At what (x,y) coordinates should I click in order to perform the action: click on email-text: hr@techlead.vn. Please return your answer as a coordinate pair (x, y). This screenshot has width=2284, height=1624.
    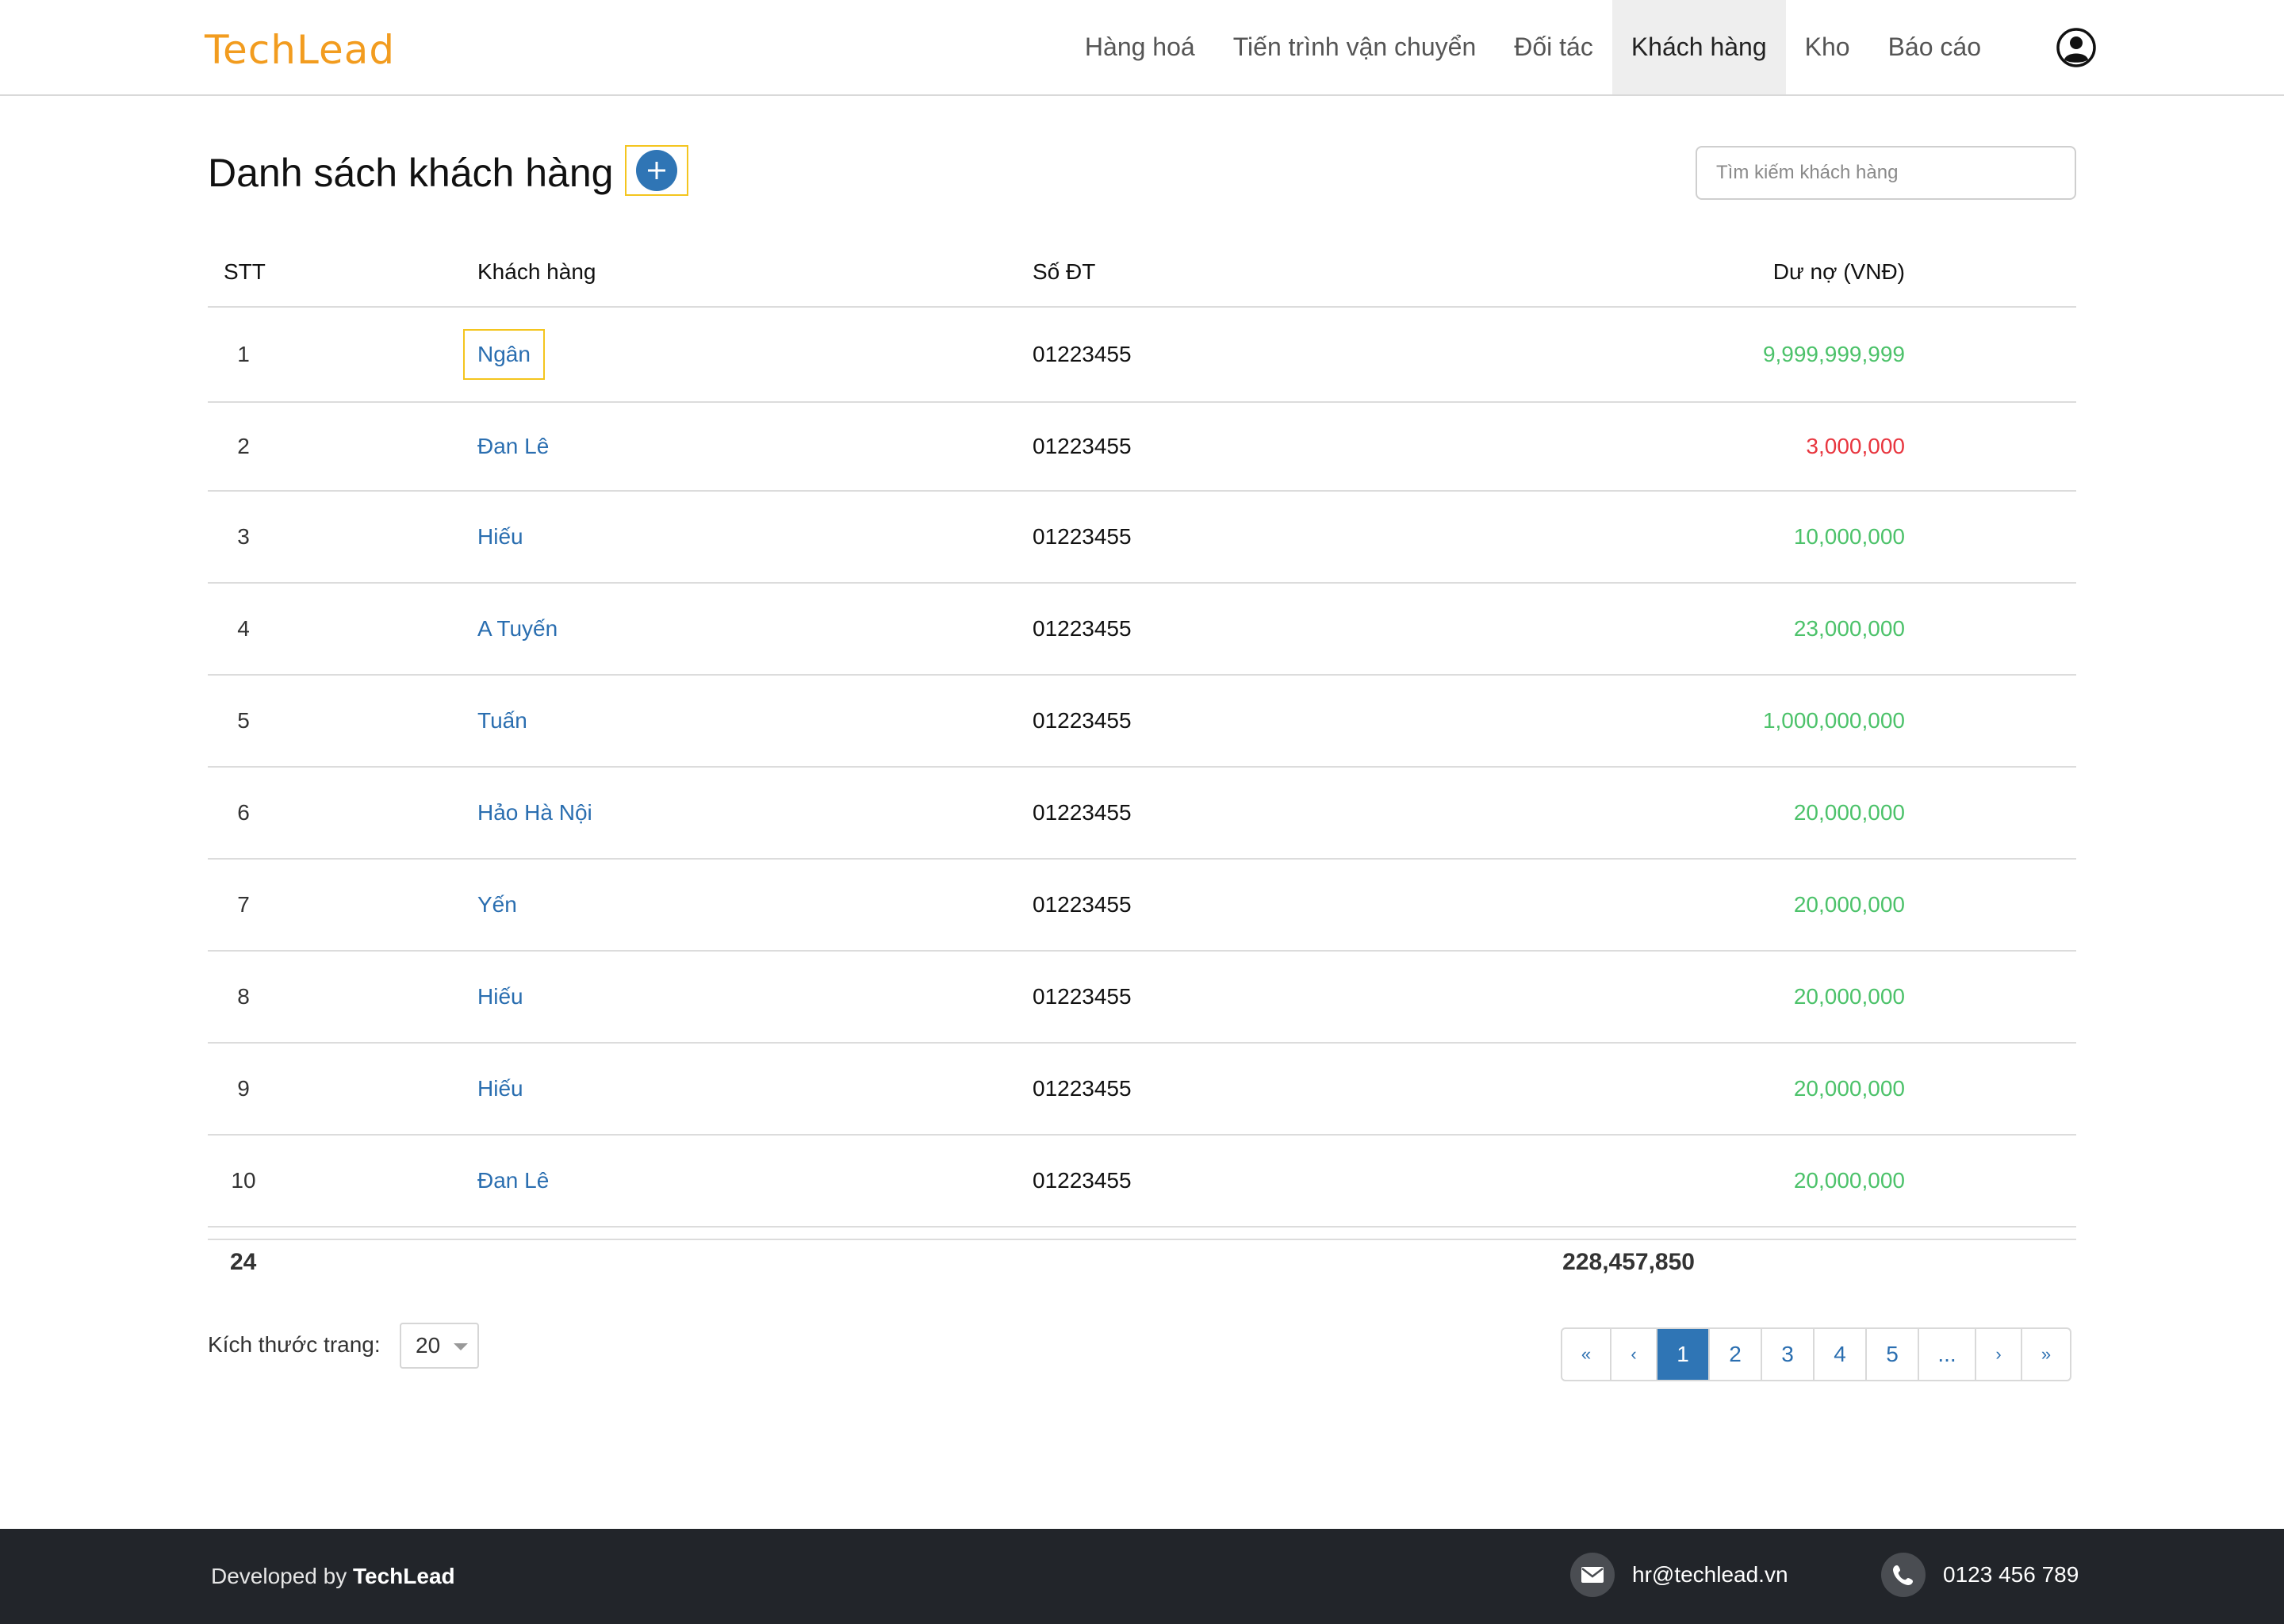
    Looking at the image, I should click on (1710, 1575).